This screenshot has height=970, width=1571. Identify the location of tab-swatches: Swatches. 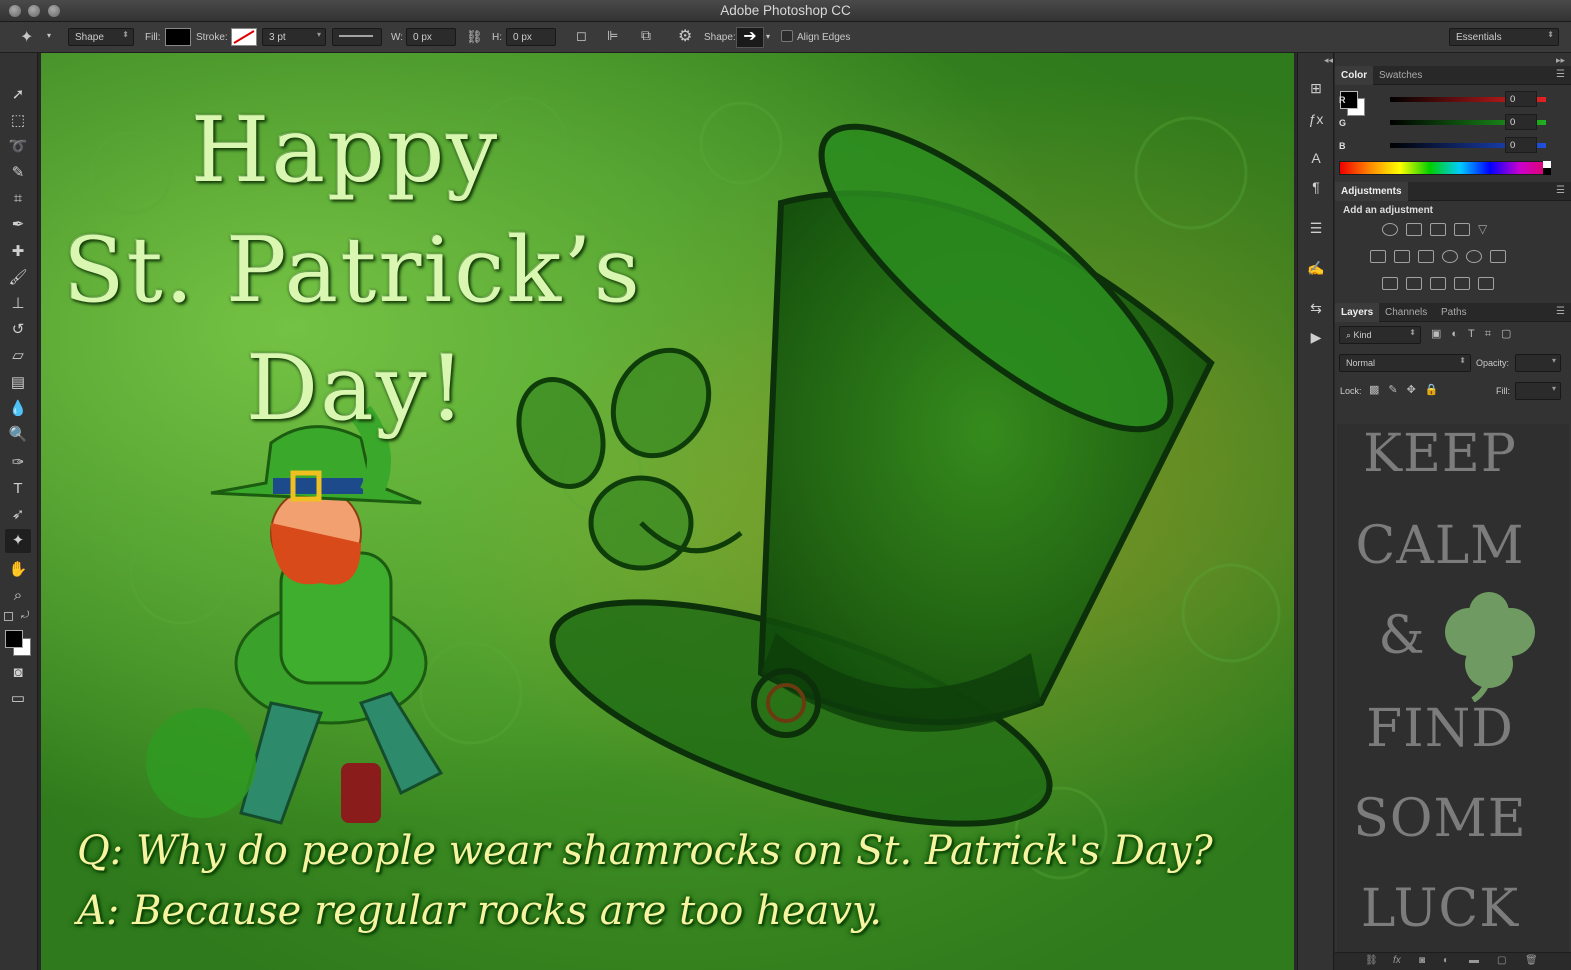
(1400, 75).